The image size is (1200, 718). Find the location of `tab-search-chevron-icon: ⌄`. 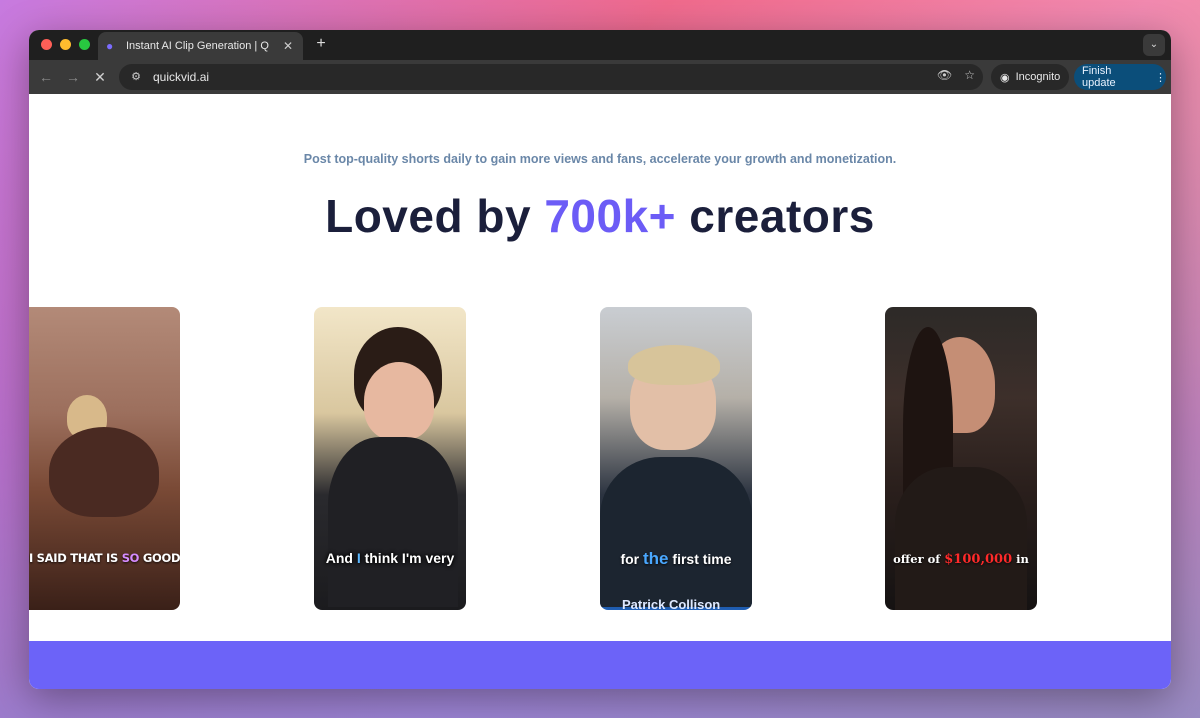

tab-search-chevron-icon: ⌄ is located at coordinates (1154, 45).